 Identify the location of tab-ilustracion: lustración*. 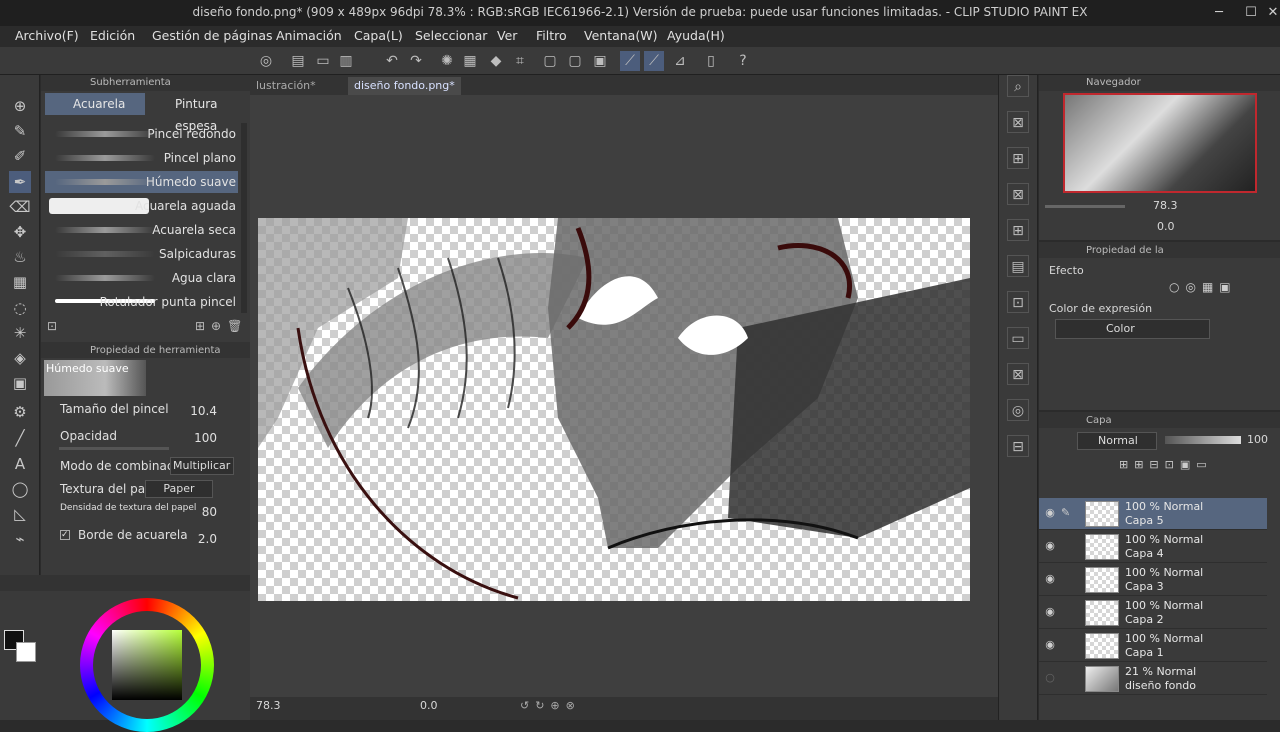
(286, 86).